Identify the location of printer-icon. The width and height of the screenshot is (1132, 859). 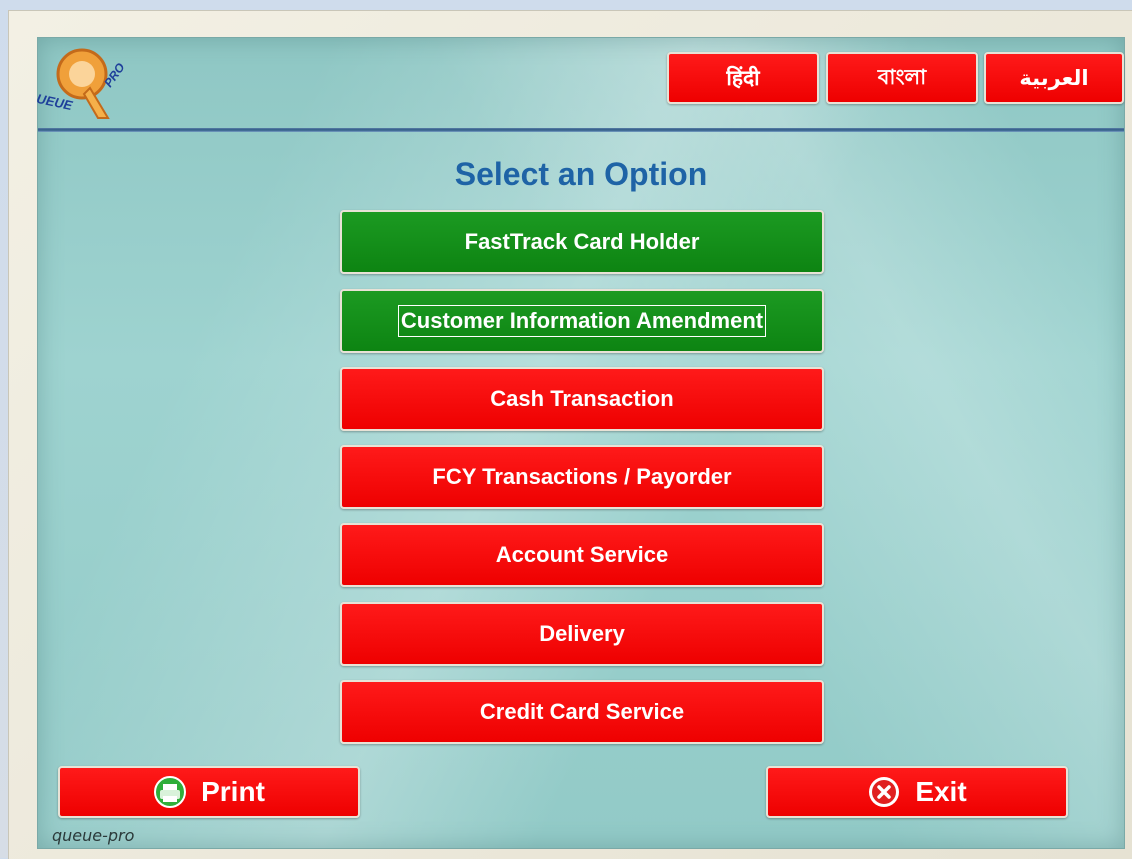
(170, 792).